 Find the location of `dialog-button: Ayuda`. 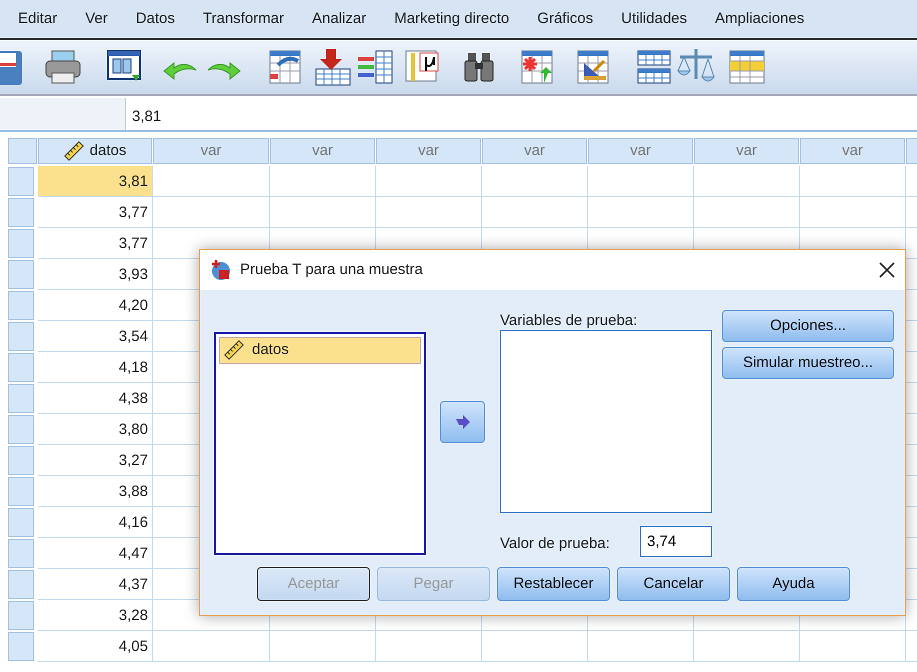

dialog-button: Ayuda is located at coordinates (793, 584).